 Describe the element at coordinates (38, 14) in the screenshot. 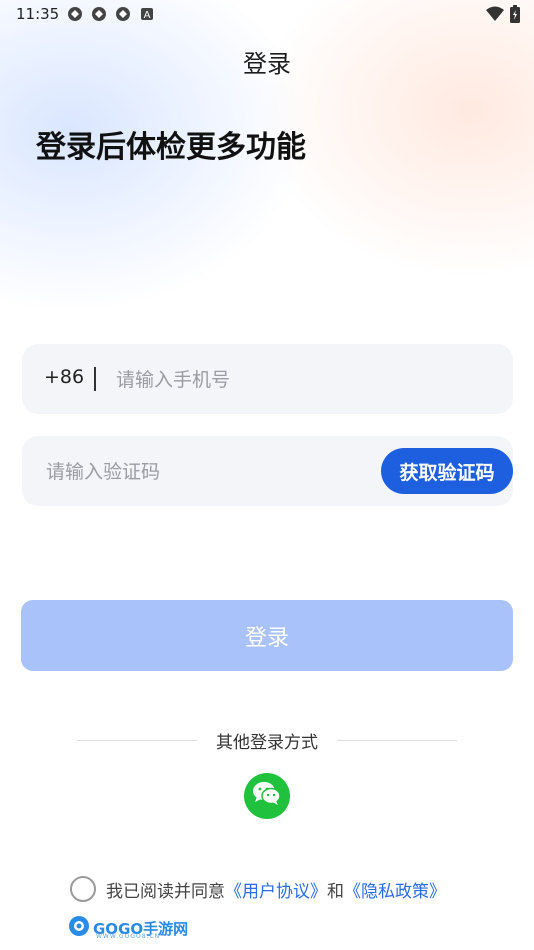

I see `status-time: 11:35` at that location.